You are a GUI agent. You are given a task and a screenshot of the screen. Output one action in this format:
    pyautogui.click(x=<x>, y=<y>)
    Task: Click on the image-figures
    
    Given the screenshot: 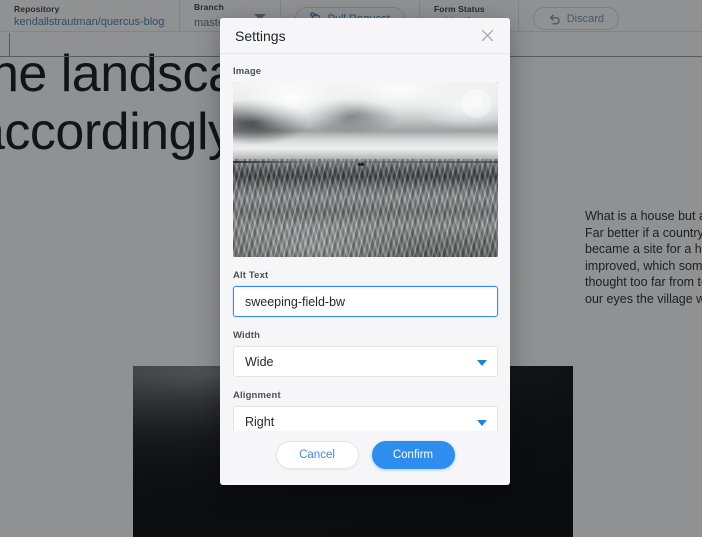 What is the action you would take?
    pyautogui.click(x=361, y=164)
    